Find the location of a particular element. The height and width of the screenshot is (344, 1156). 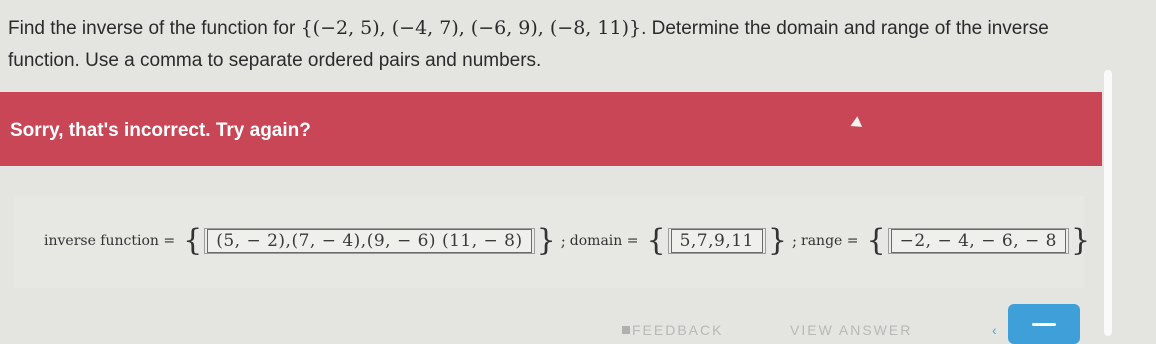

check-answer-button is located at coordinates (1044, 324).